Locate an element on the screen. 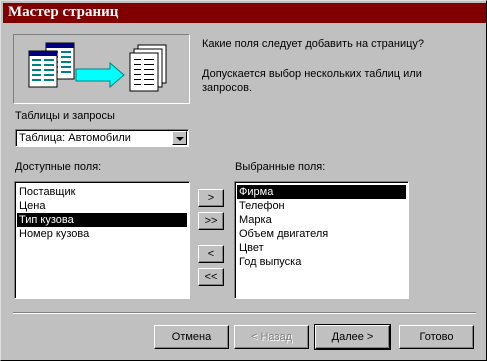 The image size is (487, 361). hint-line-1: Допускается выбор нескольких таблиц или is located at coordinates (312, 74).